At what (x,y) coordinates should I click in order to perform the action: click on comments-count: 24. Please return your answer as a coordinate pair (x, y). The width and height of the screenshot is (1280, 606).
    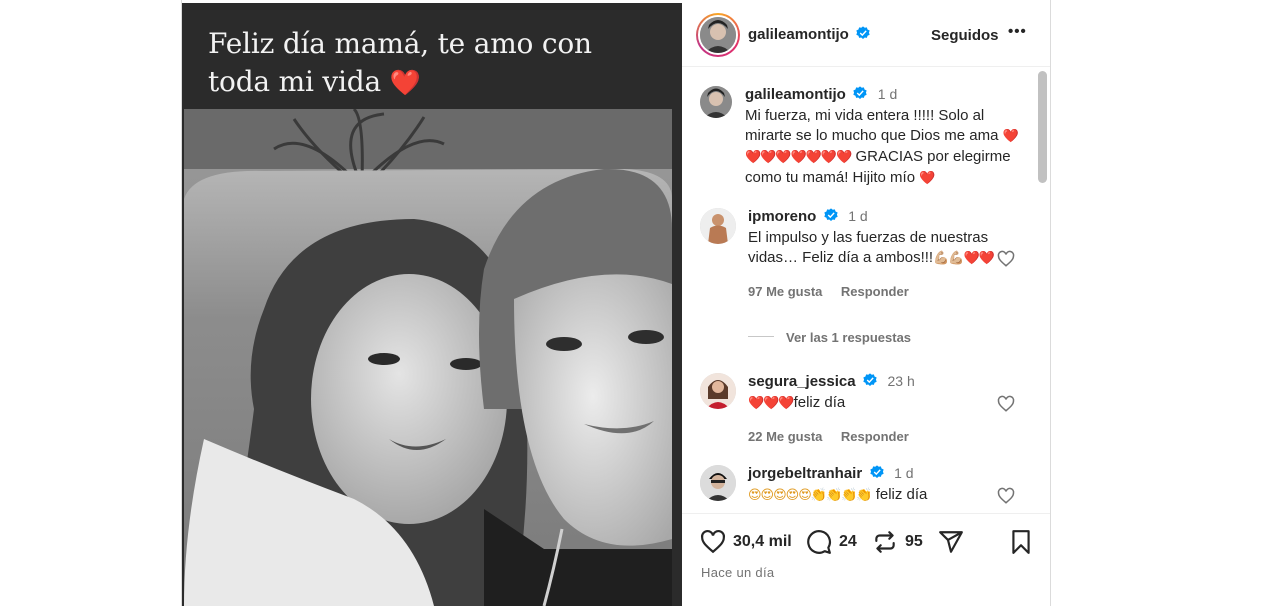
    Looking at the image, I should click on (848, 542).